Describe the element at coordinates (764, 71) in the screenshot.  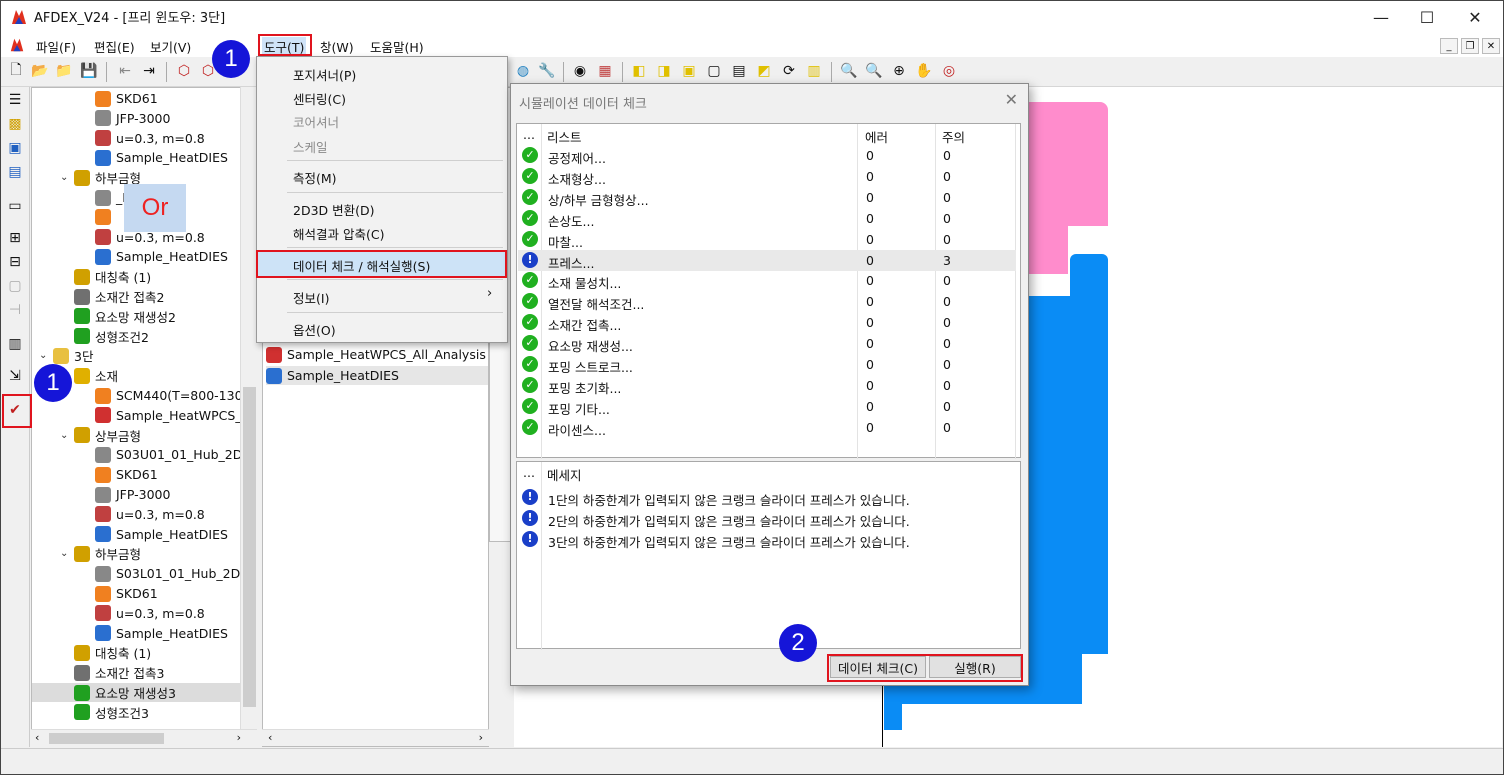
I see `view-top-icon: ◩` at that location.